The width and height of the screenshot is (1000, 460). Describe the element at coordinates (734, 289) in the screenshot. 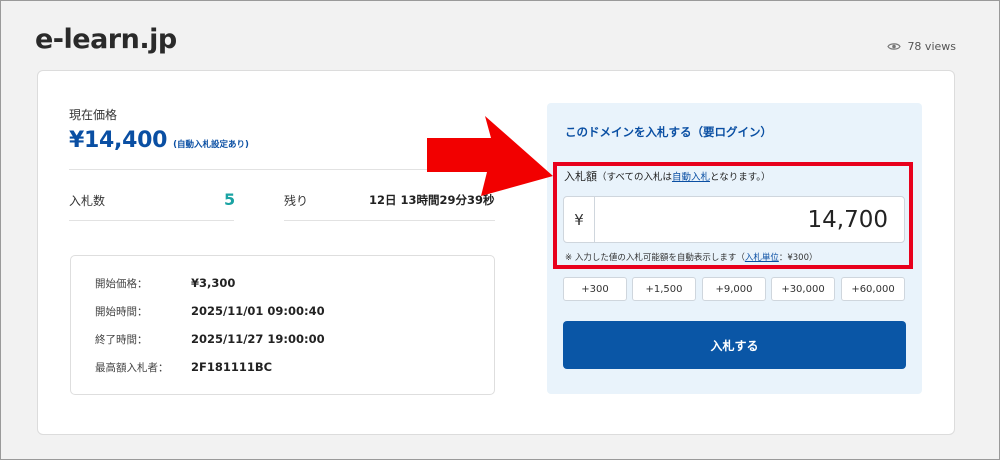

I see `increment-button-9000: +9,000` at that location.